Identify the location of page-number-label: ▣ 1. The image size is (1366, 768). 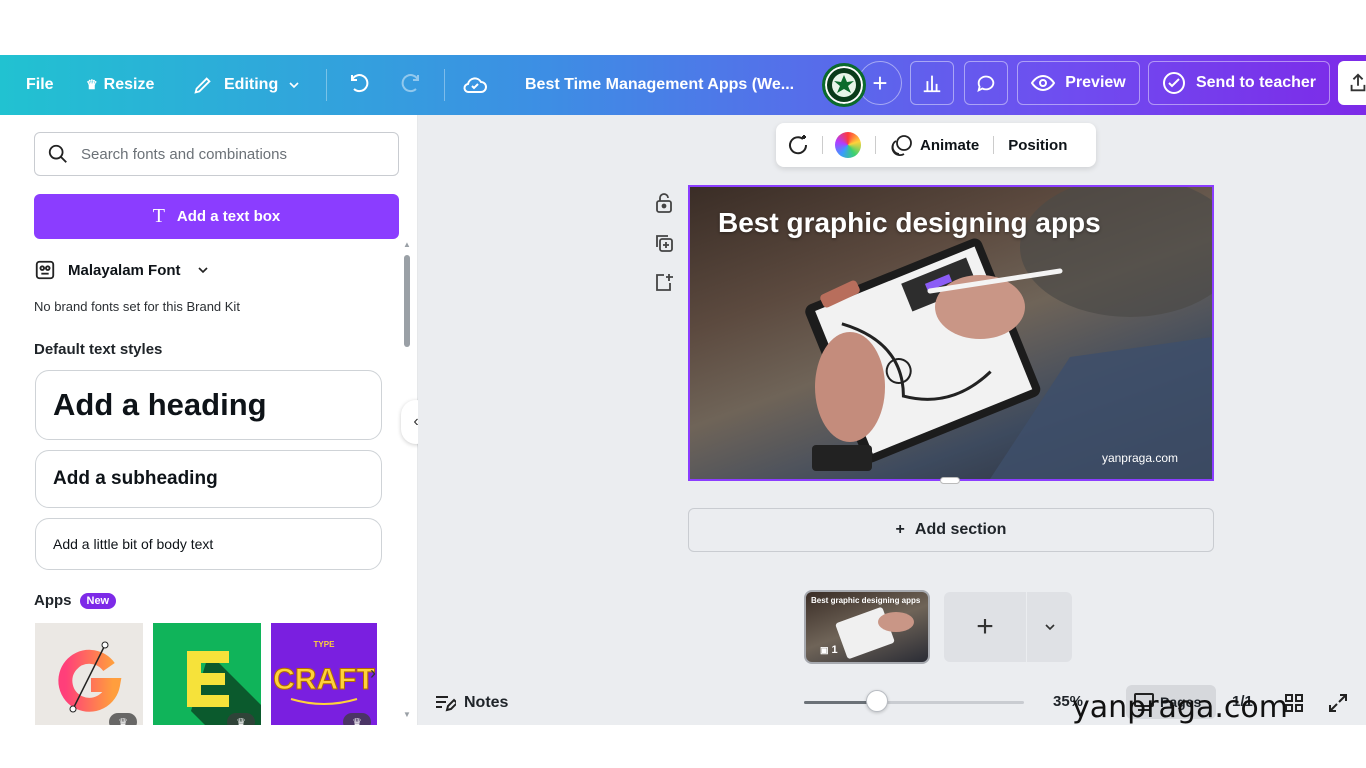
(829, 650).